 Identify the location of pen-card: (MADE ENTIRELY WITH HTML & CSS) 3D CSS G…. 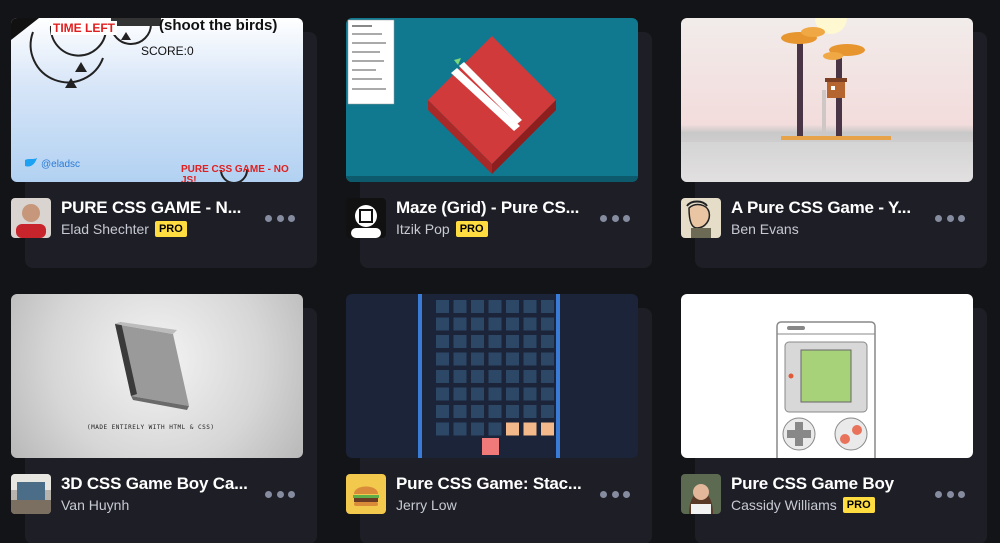
(164, 418).